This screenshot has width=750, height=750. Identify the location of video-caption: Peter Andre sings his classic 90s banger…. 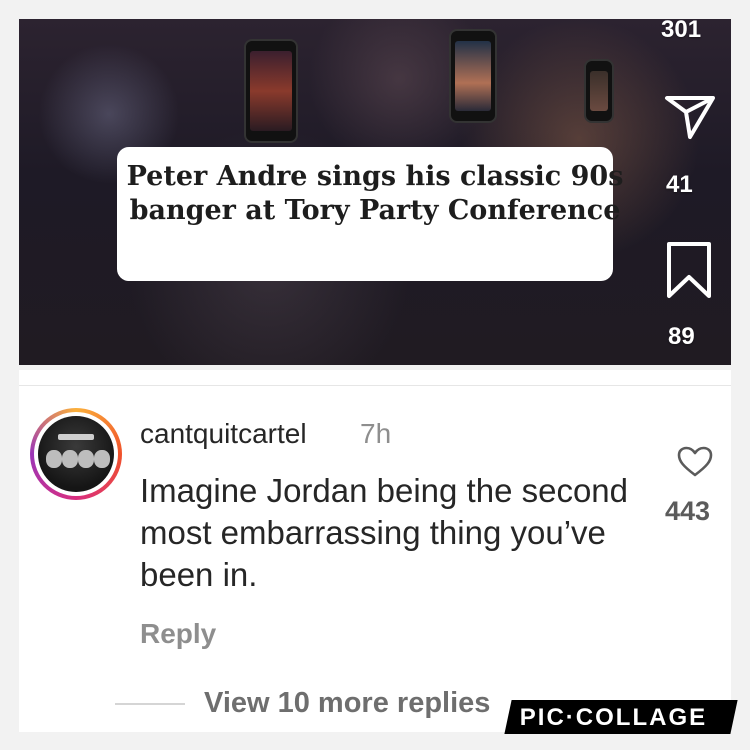
(375, 193).